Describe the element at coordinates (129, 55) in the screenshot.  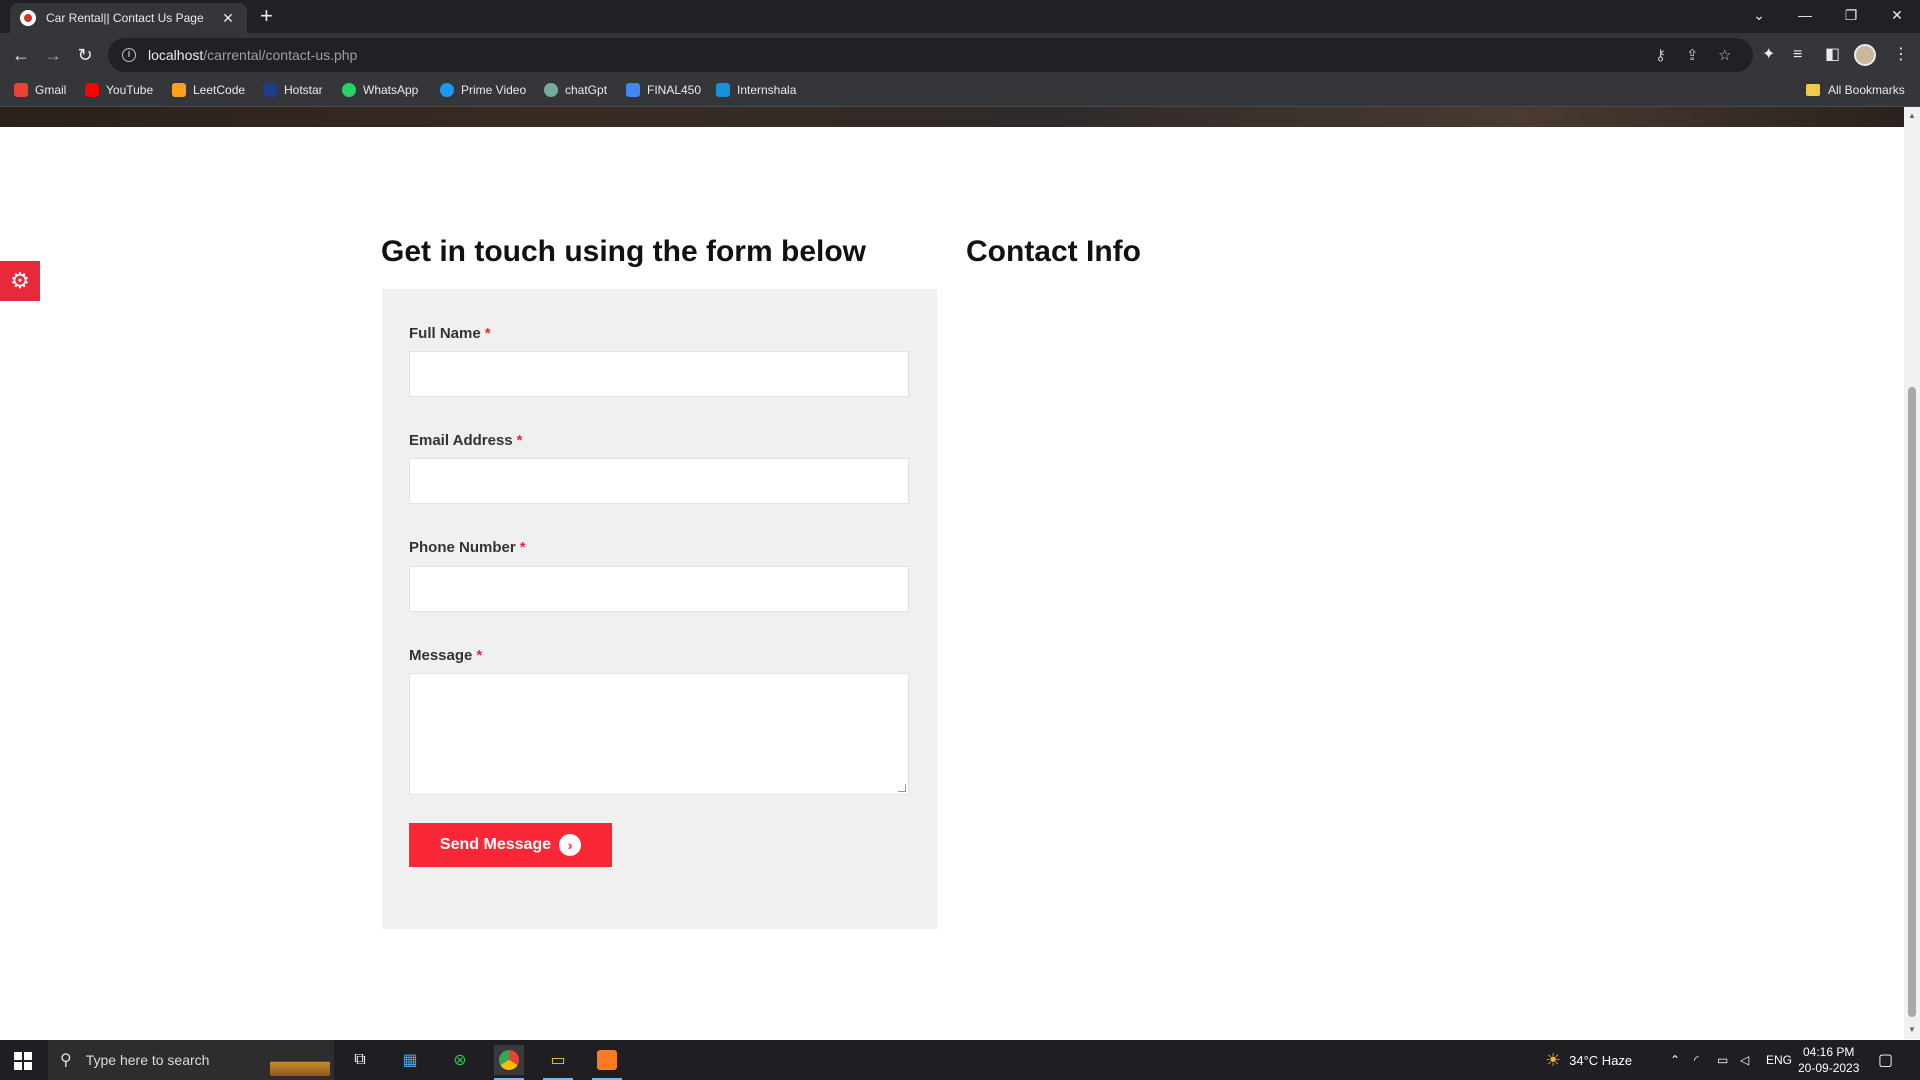
I see `site-info-icon: i` at that location.